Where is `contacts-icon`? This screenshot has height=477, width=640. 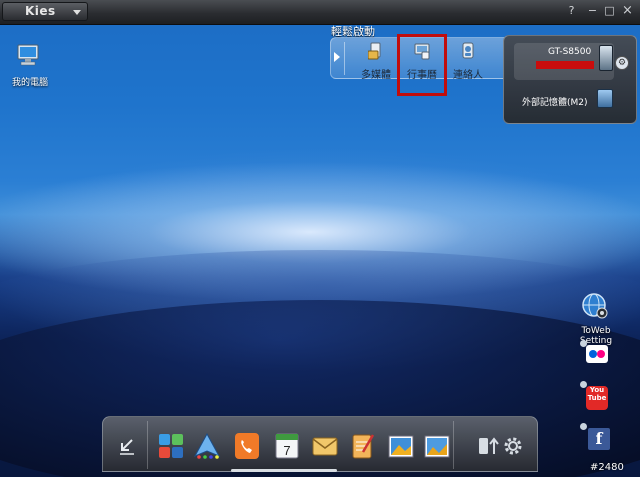 contacts-icon is located at coordinates (468, 50).